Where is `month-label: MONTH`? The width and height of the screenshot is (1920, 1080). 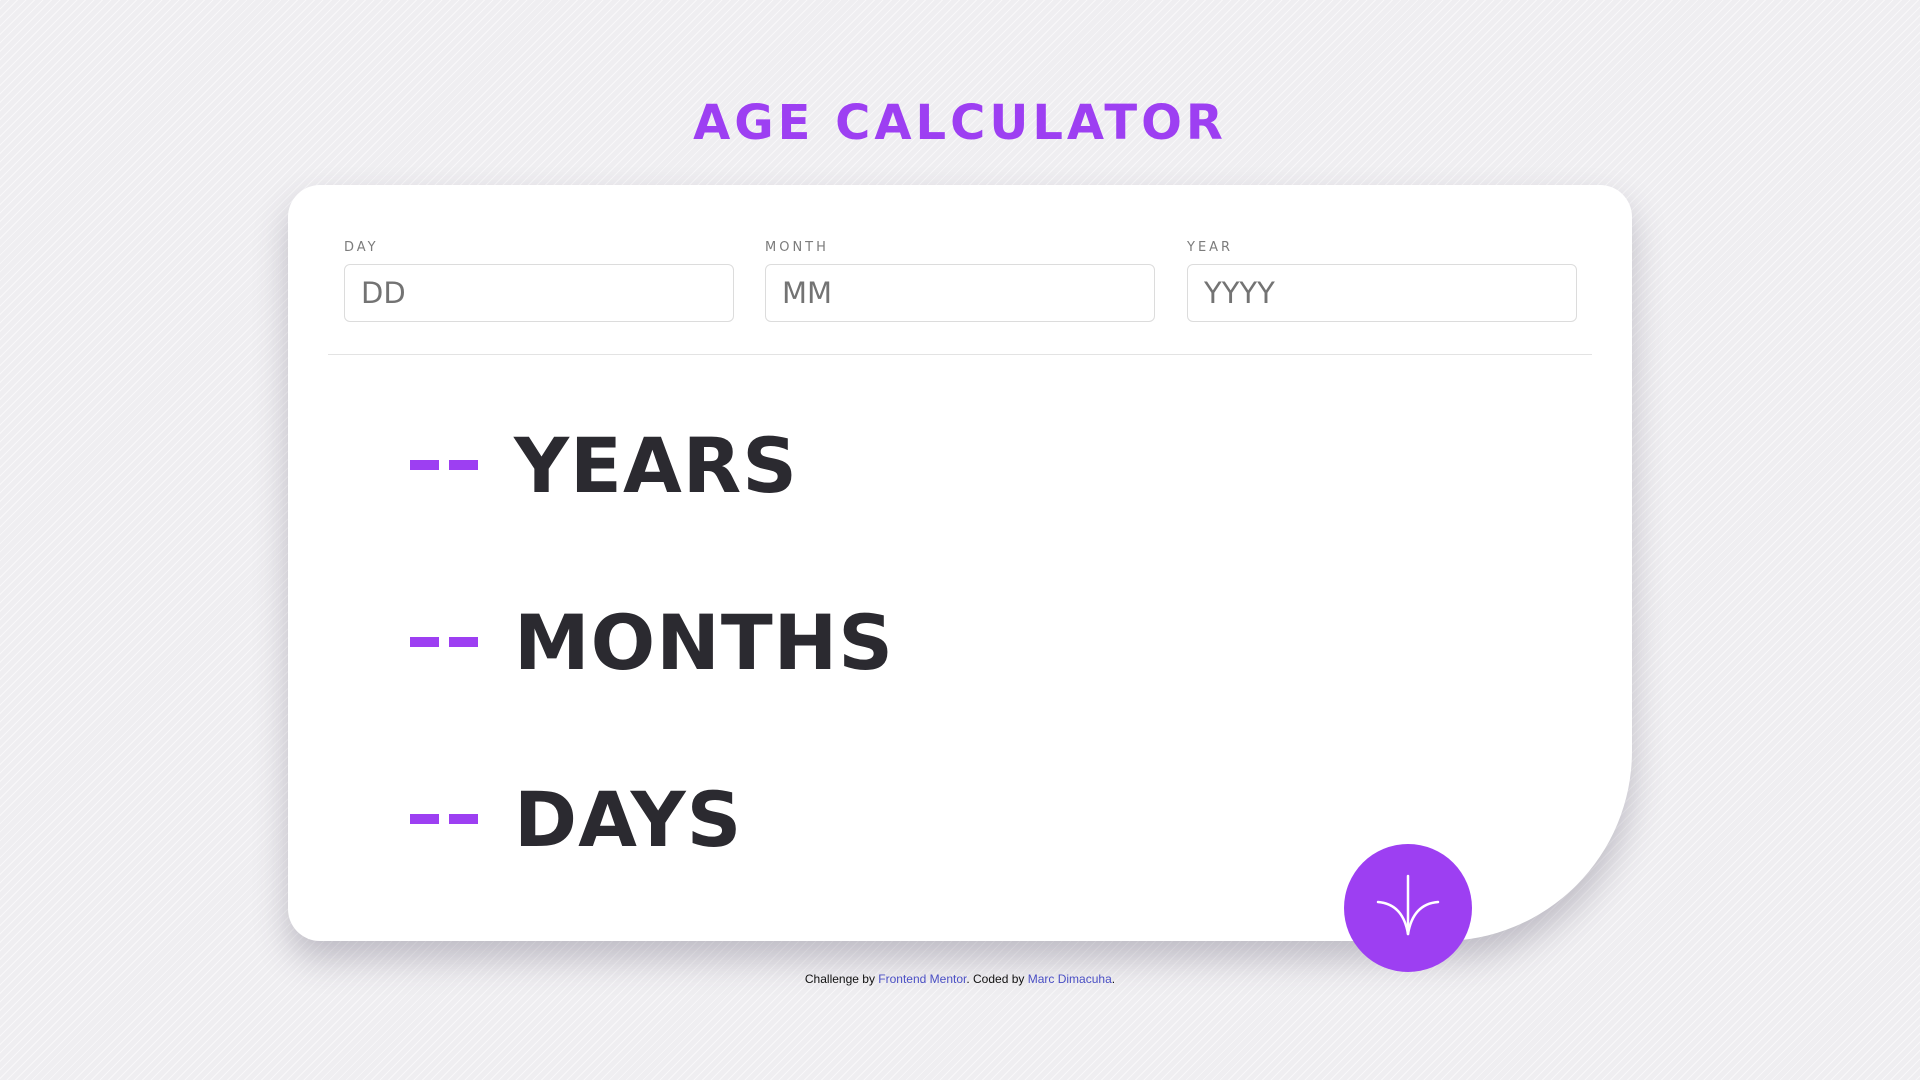
month-label: MONTH is located at coordinates (797, 247).